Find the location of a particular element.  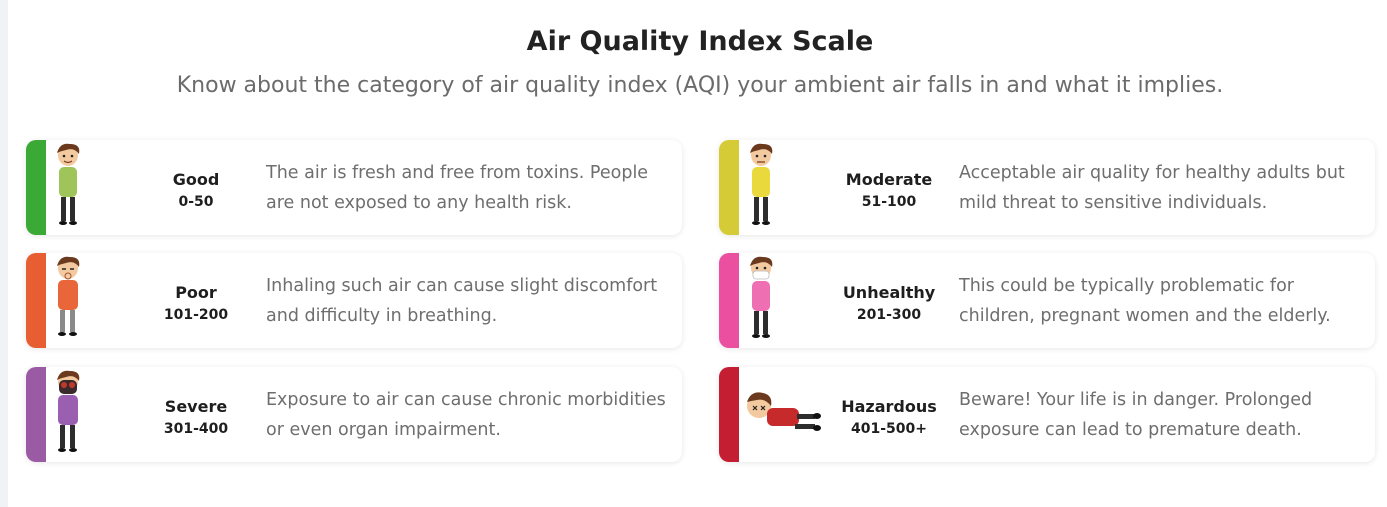

category-range: 51-100 is located at coordinates (889, 202).